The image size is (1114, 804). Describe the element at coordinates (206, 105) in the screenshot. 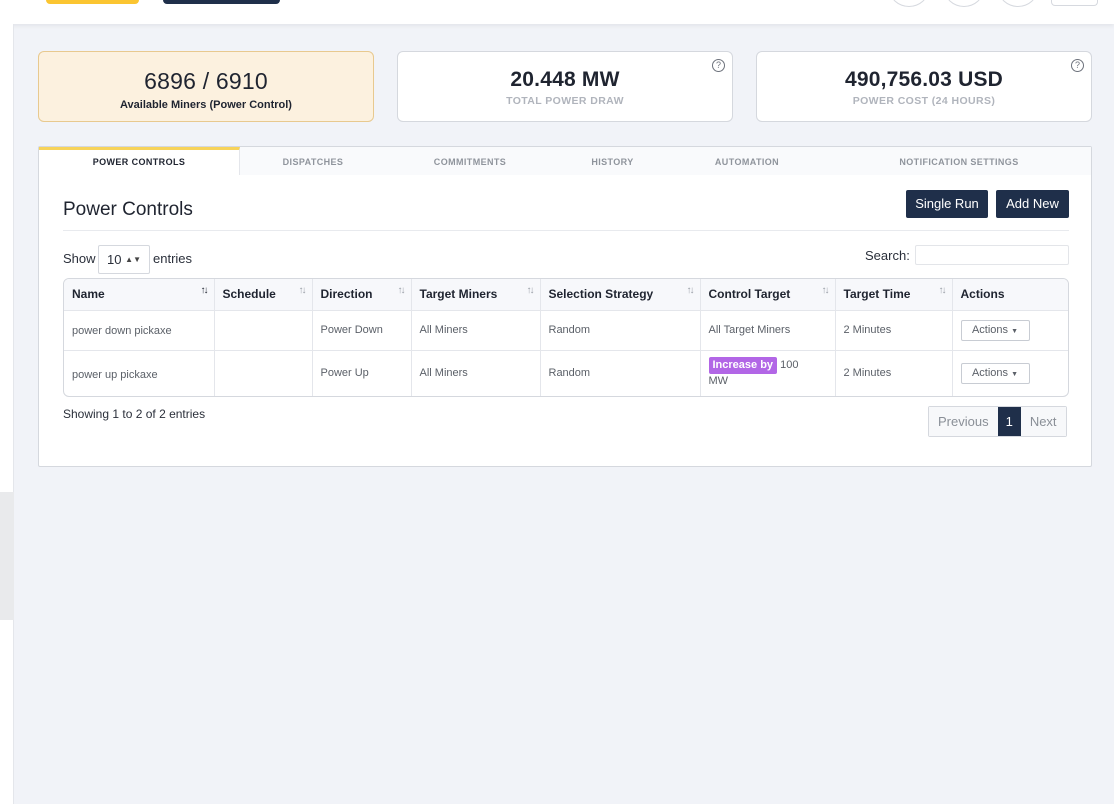

I see `available-miners-label: Available Miners (Power Control)` at that location.